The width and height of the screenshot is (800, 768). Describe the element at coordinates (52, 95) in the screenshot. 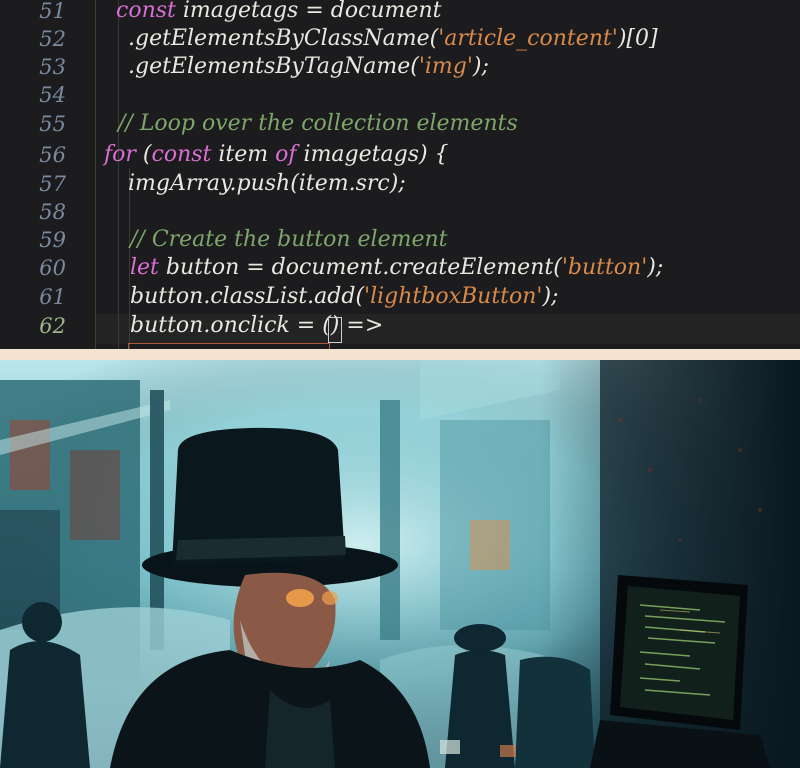

I see `line-number: 54` at that location.